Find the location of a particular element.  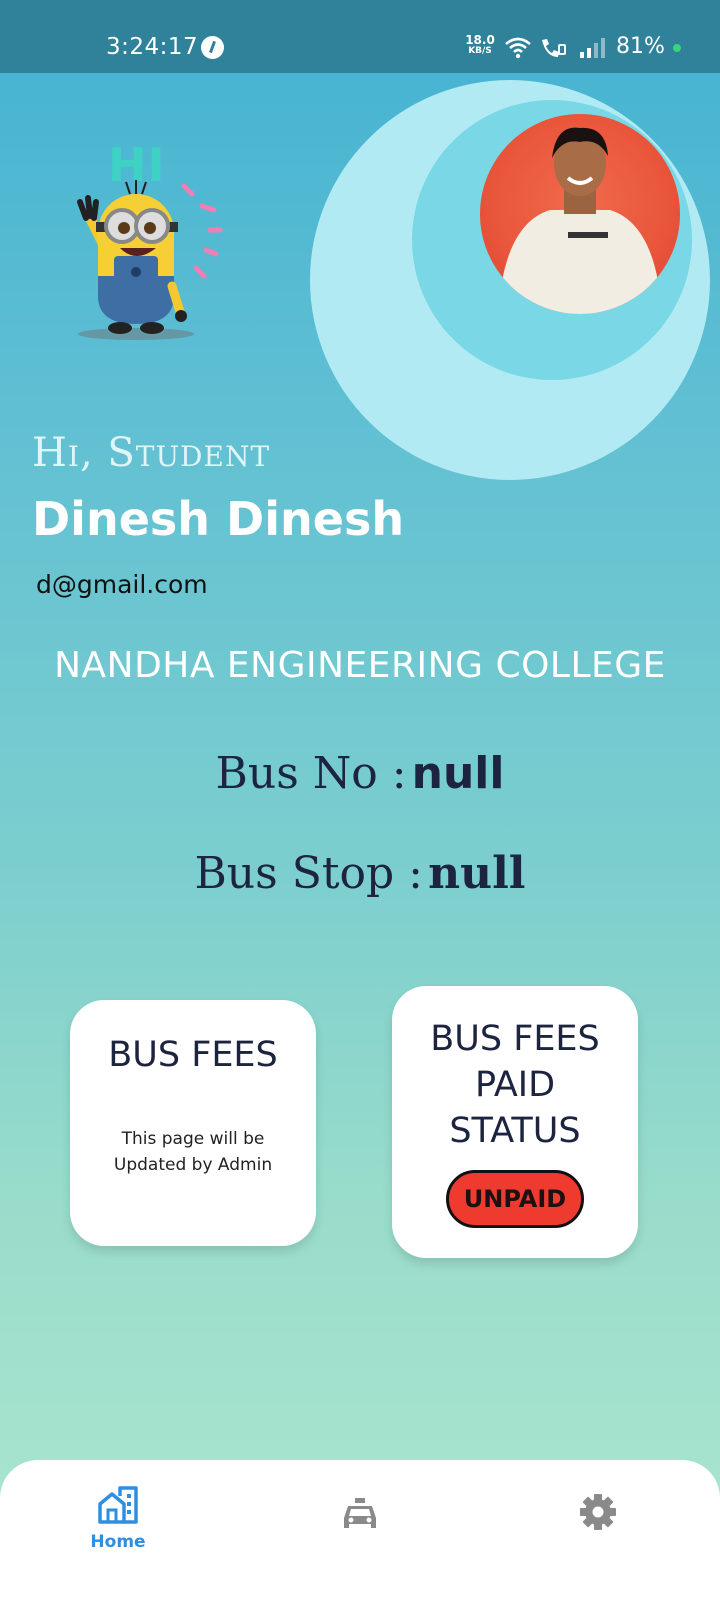

payment-status-badge: UNPAID is located at coordinates (515, 1199).